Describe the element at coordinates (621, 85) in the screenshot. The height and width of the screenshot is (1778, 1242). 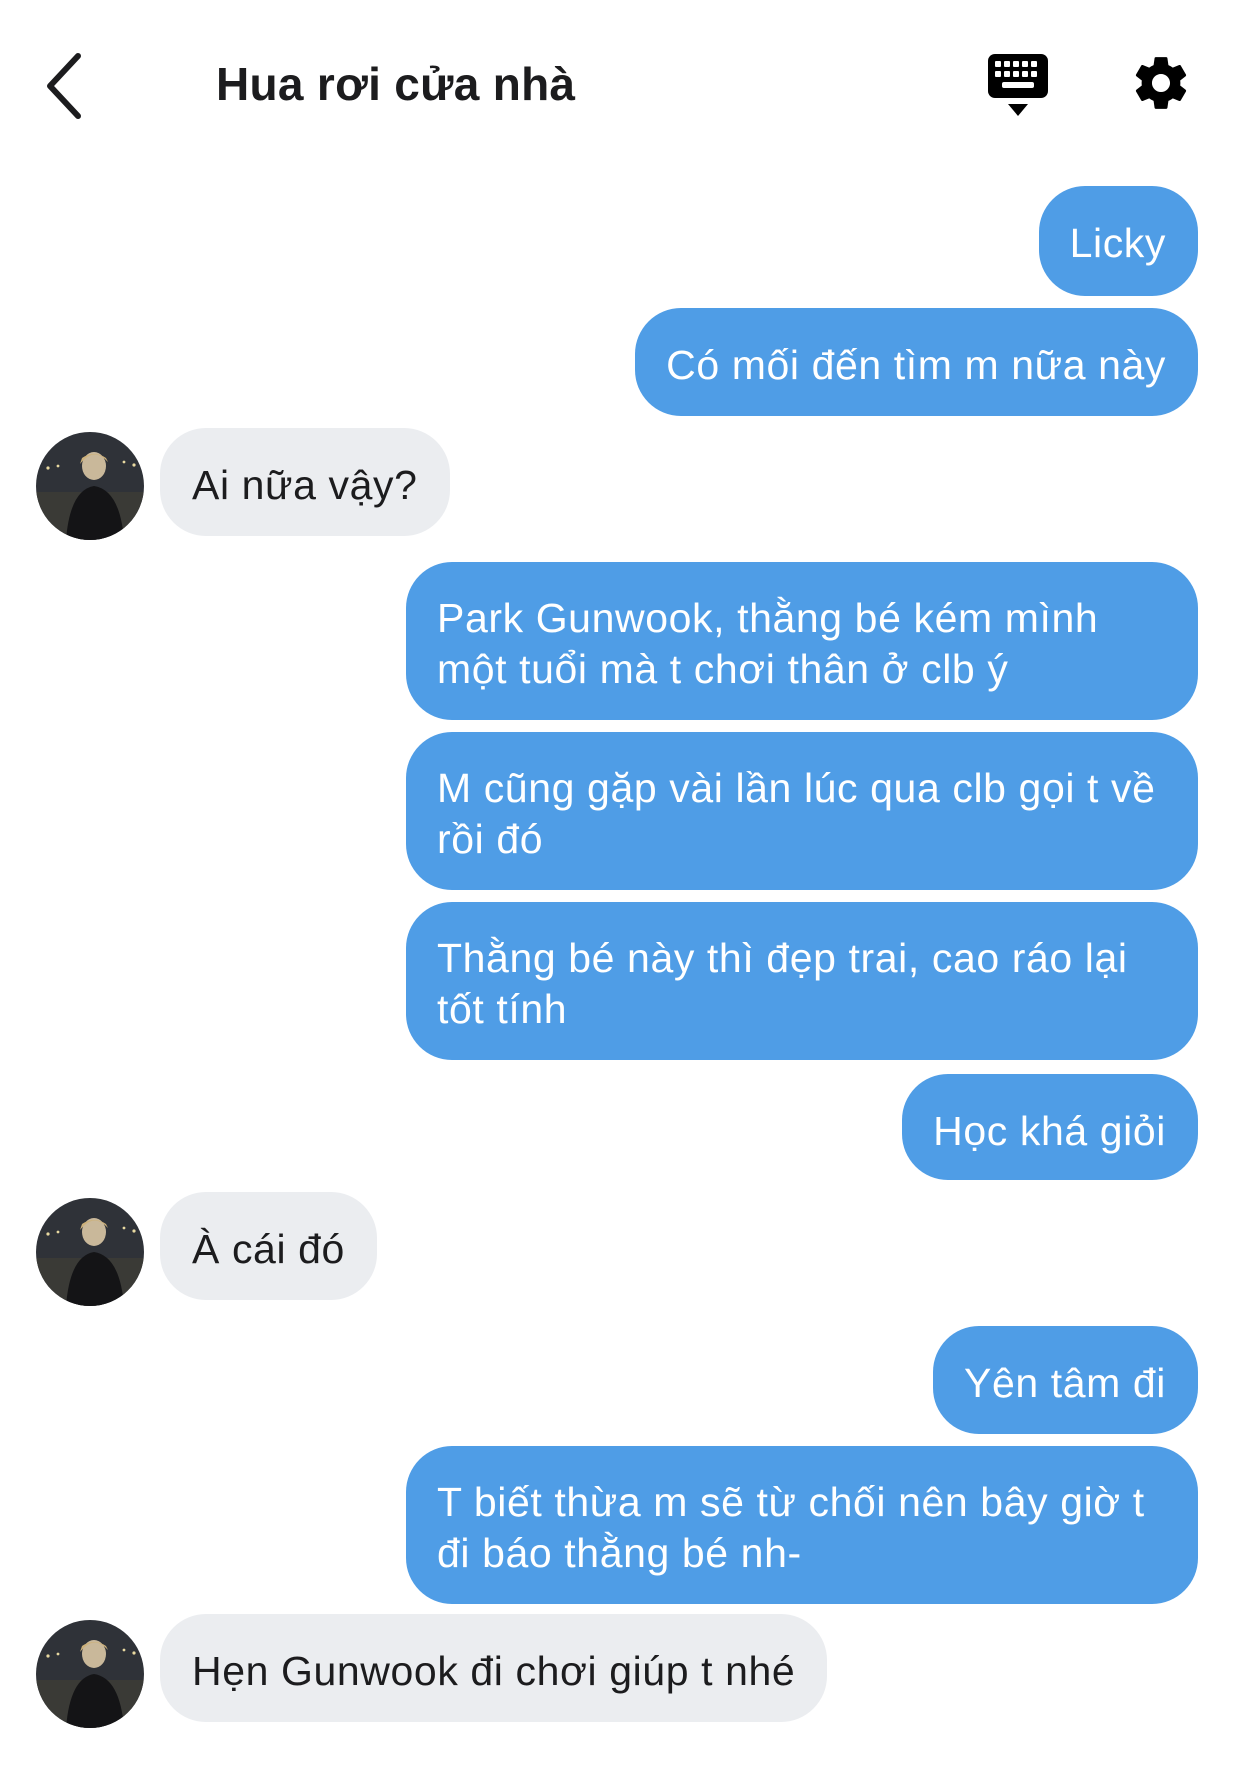
I see `chat-header: Hua rơi cửa nhà` at that location.